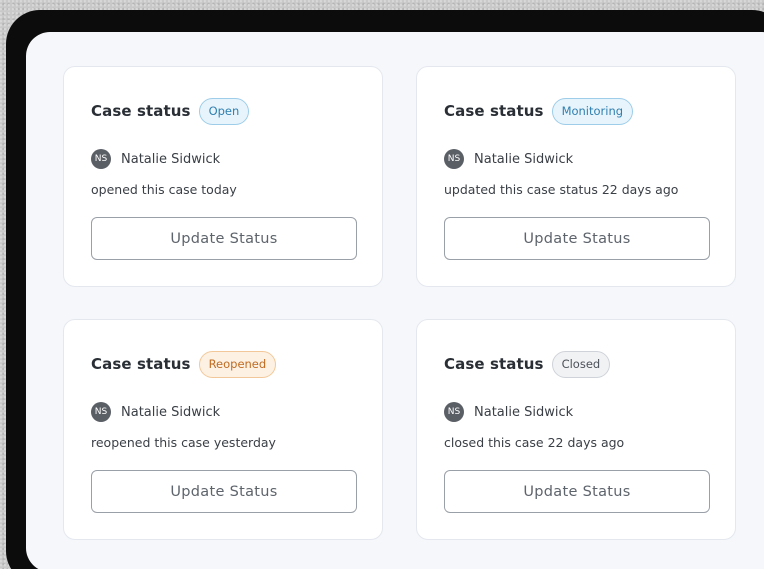  I want to click on status-badge: Open, so click(224, 111).